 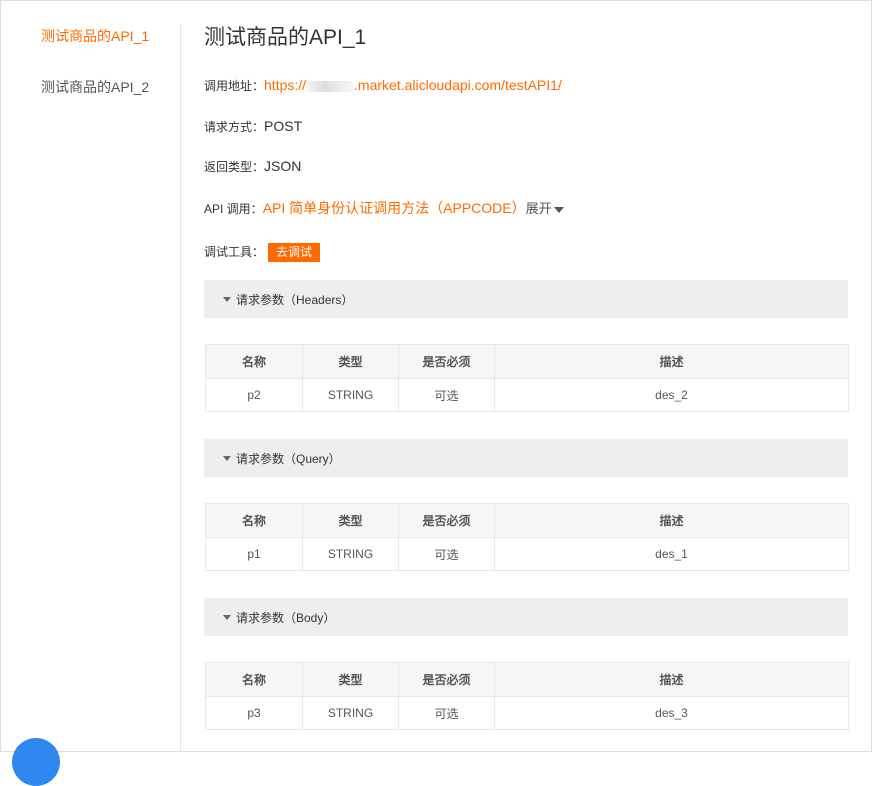 I want to click on expand-toggle: 展开, so click(x=545, y=208).